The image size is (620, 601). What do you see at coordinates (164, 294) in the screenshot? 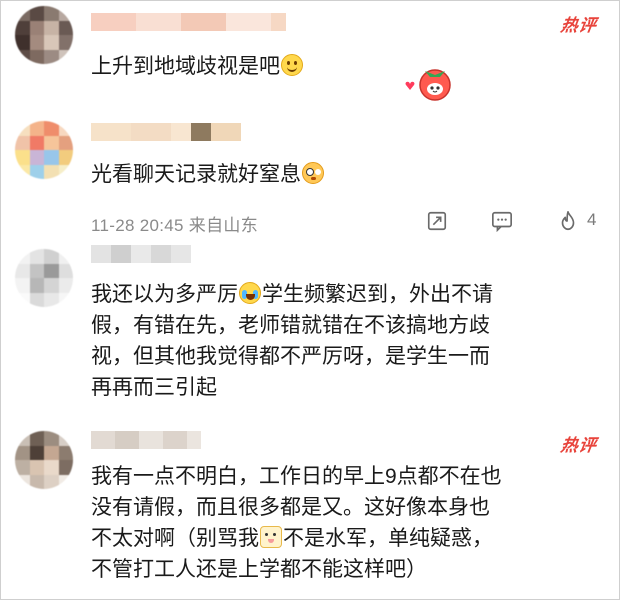
I see `comment-text-line: 我还以为多严厉` at bounding box center [164, 294].